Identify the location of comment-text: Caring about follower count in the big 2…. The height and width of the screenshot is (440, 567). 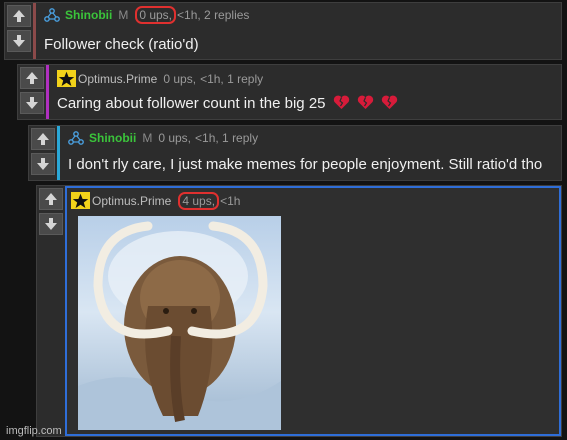
(227, 103).